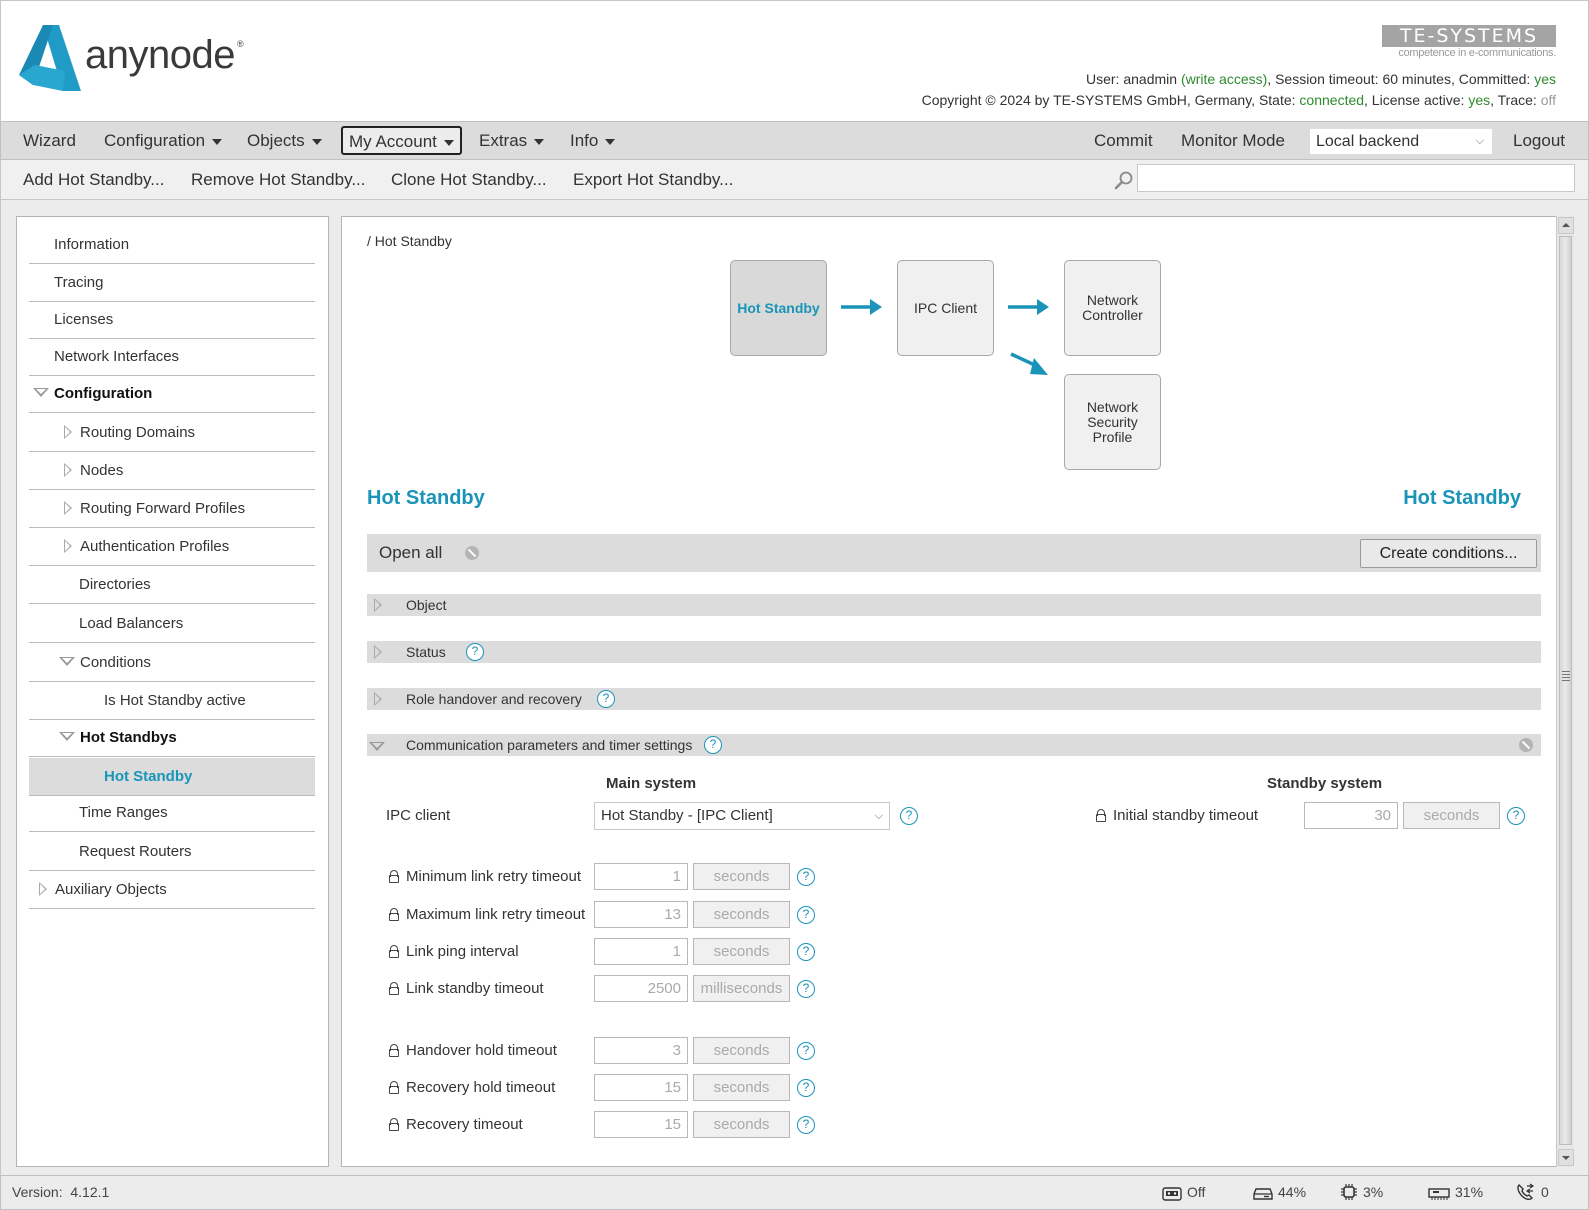 This screenshot has width=1589, height=1210. Describe the element at coordinates (172, 777) in the screenshot. I see `nav-hot-standby: Hot Standby` at that location.